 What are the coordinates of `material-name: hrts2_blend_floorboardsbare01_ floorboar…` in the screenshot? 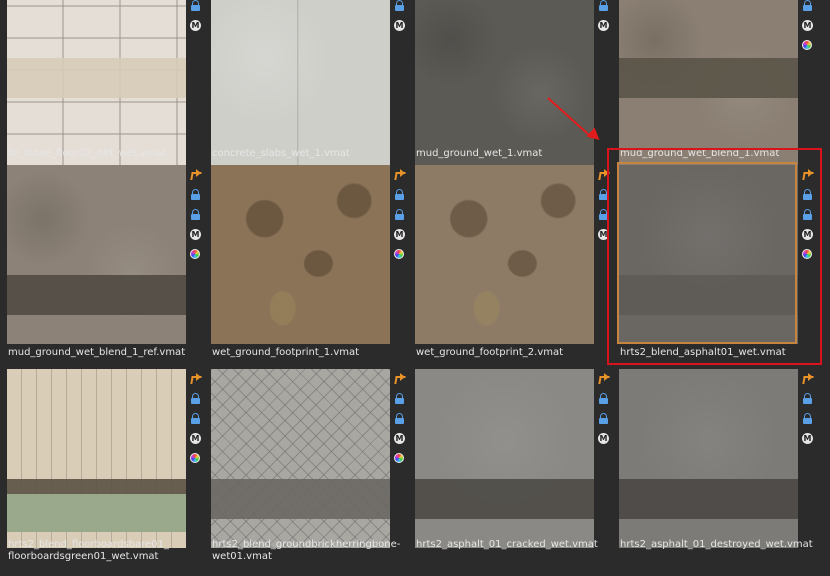 It's located at (88, 550).